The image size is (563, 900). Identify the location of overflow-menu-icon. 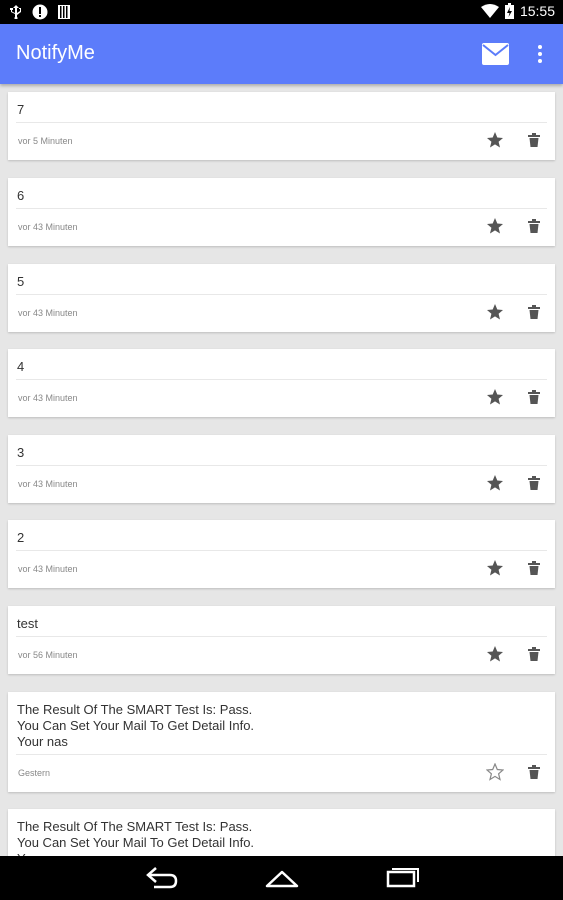
(540, 54).